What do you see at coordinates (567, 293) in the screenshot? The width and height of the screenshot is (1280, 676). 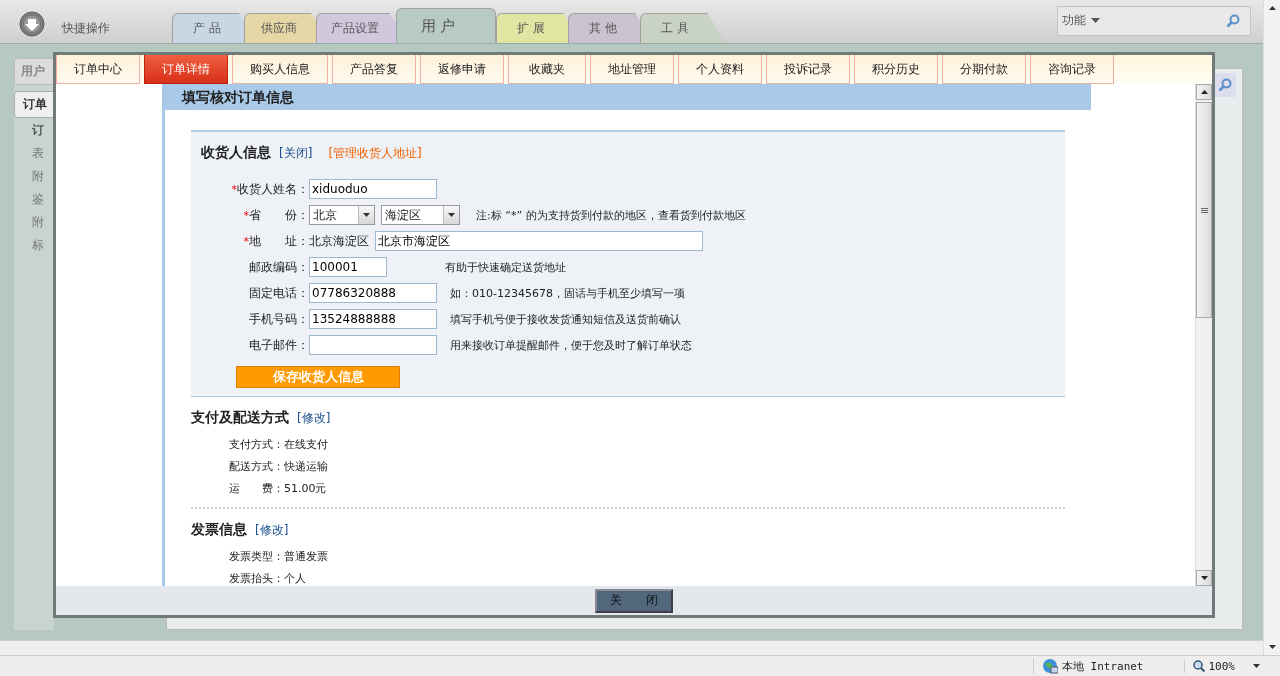 I see `hint-text: 如：010-12345678，固话与手机至少填写一项` at bounding box center [567, 293].